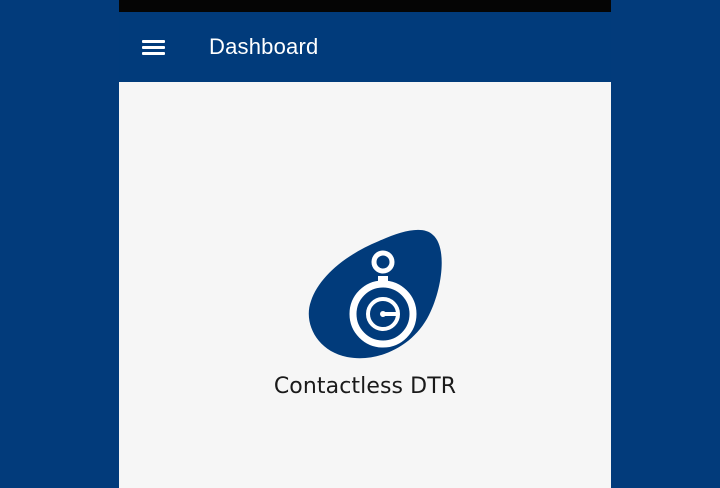 This screenshot has height=488, width=720. Describe the element at coordinates (264, 46) in the screenshot. I see `page-title: Dashboard` at that location.